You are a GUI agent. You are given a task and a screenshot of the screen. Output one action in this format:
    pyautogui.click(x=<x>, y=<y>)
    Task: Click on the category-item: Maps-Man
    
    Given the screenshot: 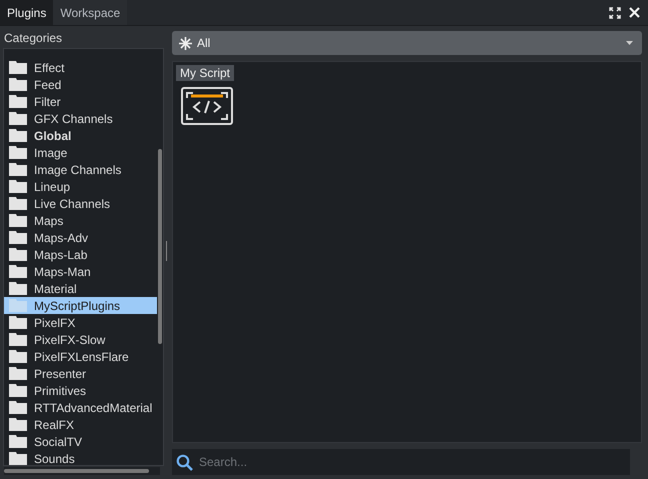 What is the action you would take?
    pyautogui.click(x=80, y=271)
    